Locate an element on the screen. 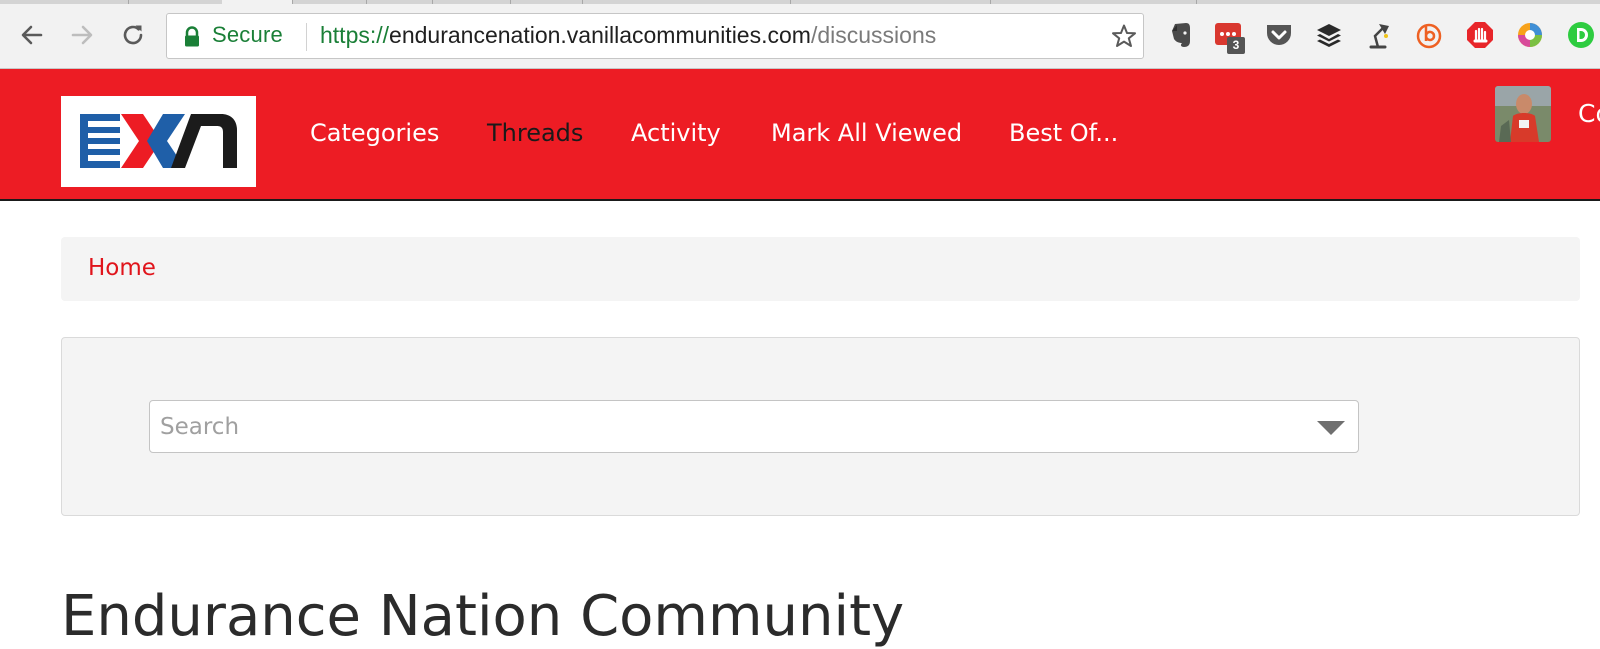 The image size is (1600, 649). adblock-icon is located at coordinates (1480, 35).